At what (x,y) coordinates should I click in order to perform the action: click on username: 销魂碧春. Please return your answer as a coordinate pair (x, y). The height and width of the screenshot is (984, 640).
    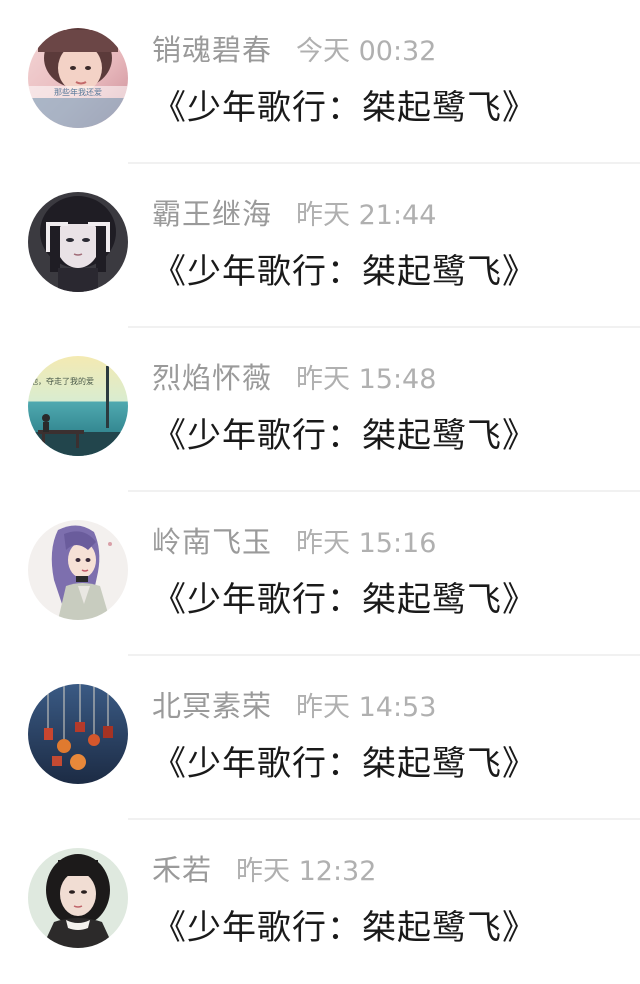
    Looking at the image, I should click on (212, 48).